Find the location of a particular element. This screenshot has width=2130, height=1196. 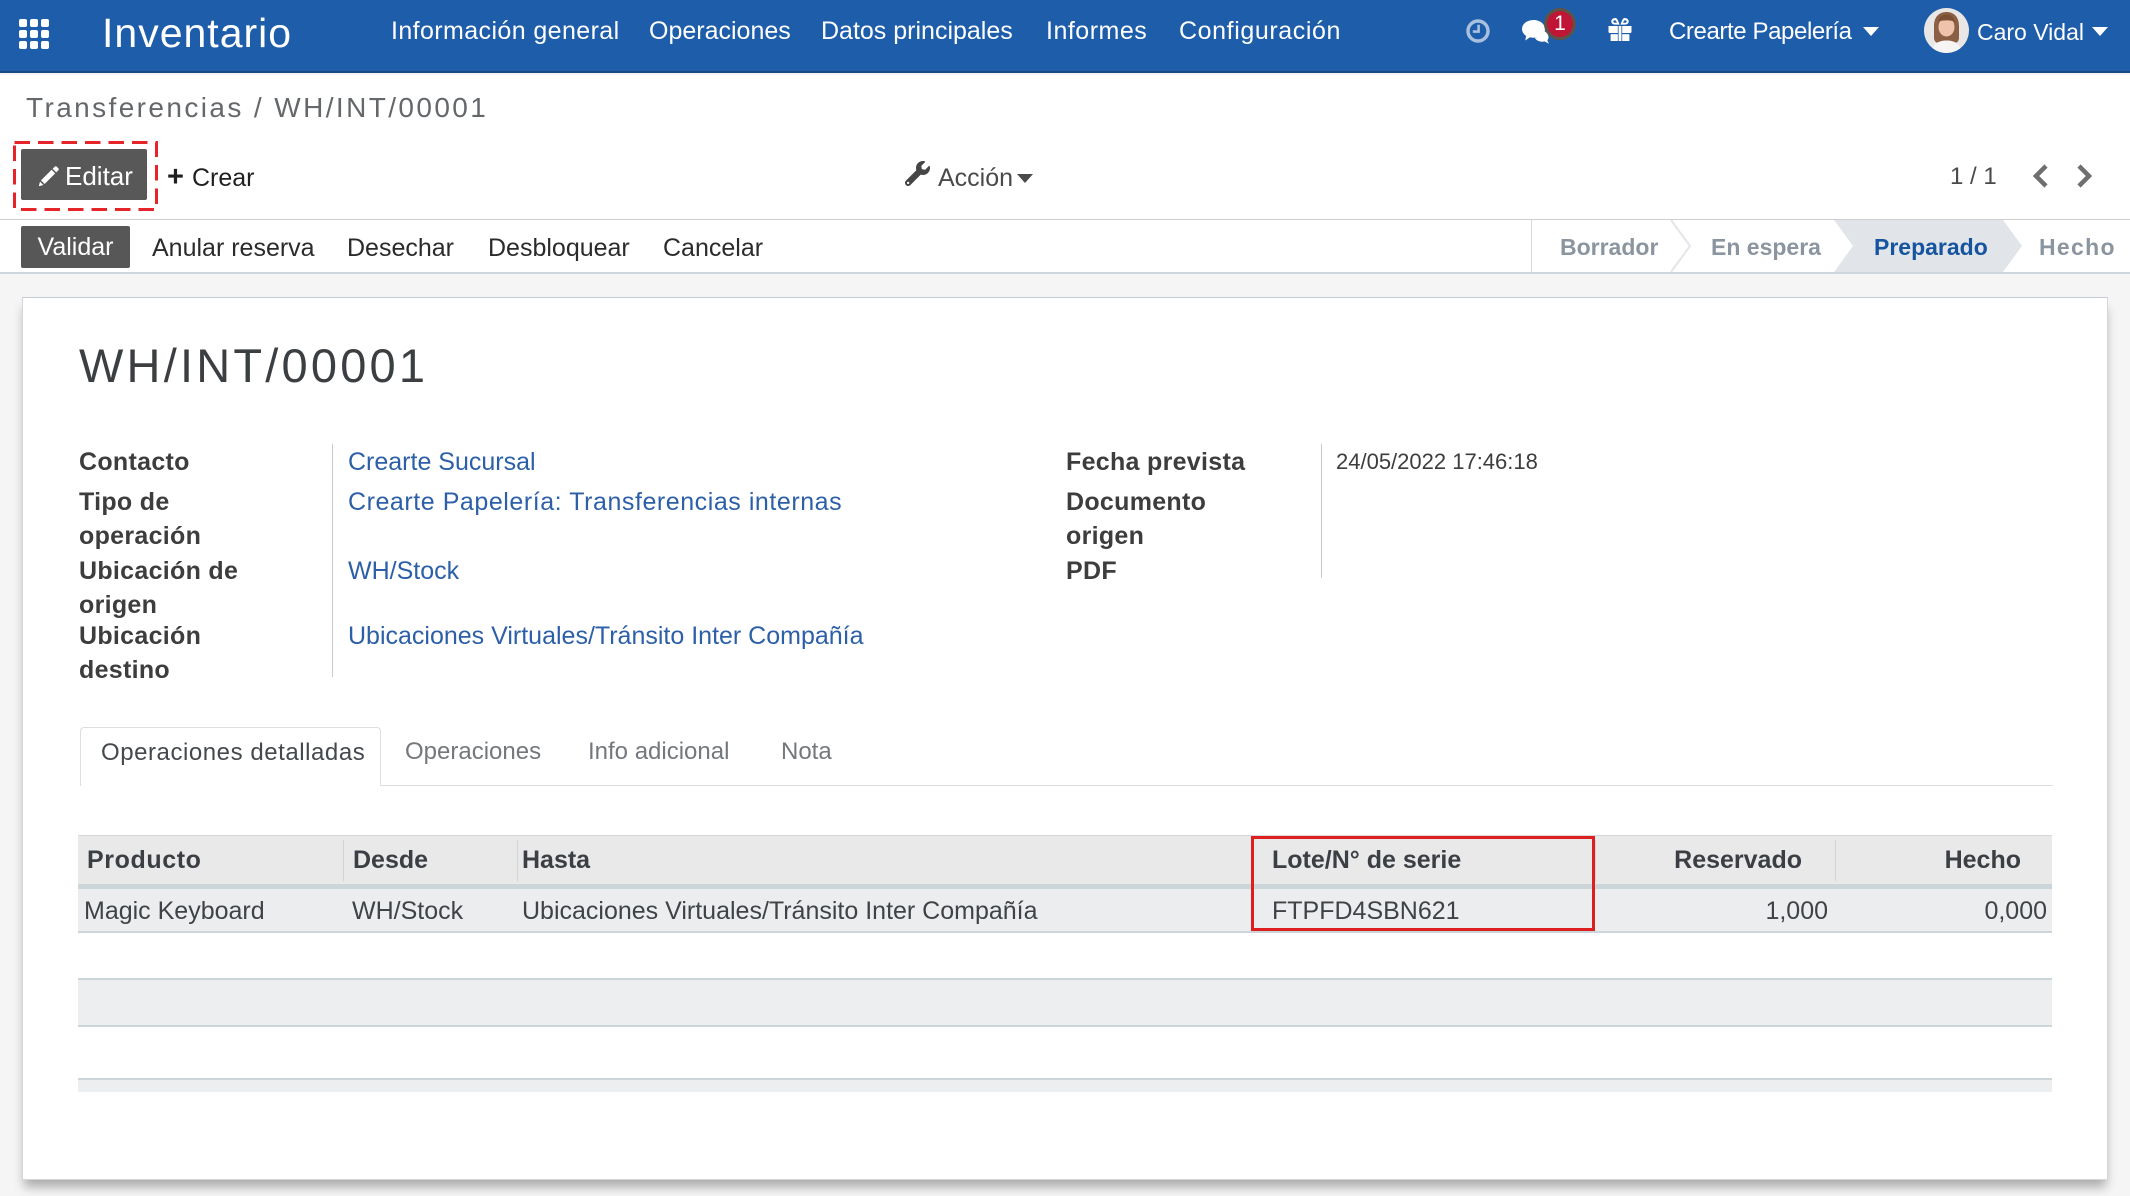

svg-text: En espera is located at coordinates (1766, 247).